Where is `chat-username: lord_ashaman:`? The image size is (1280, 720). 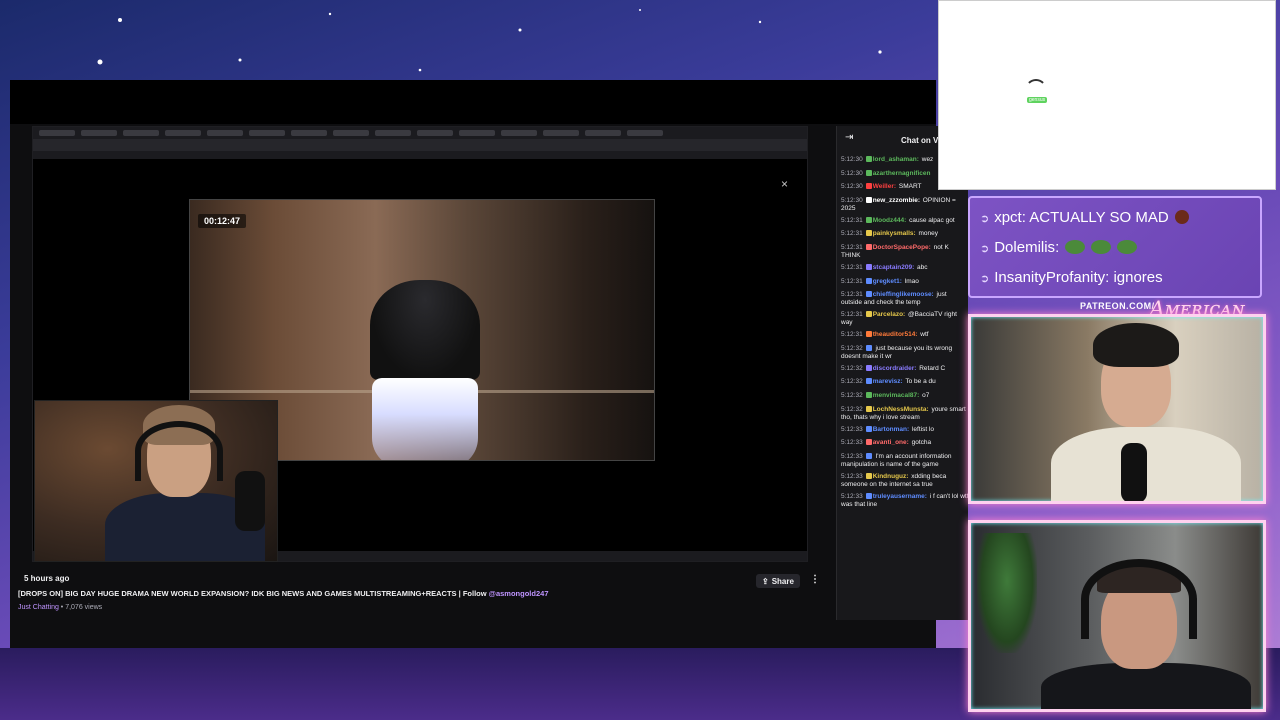
chat-username: lord_ashaman: is located at coordinates (896, 159).